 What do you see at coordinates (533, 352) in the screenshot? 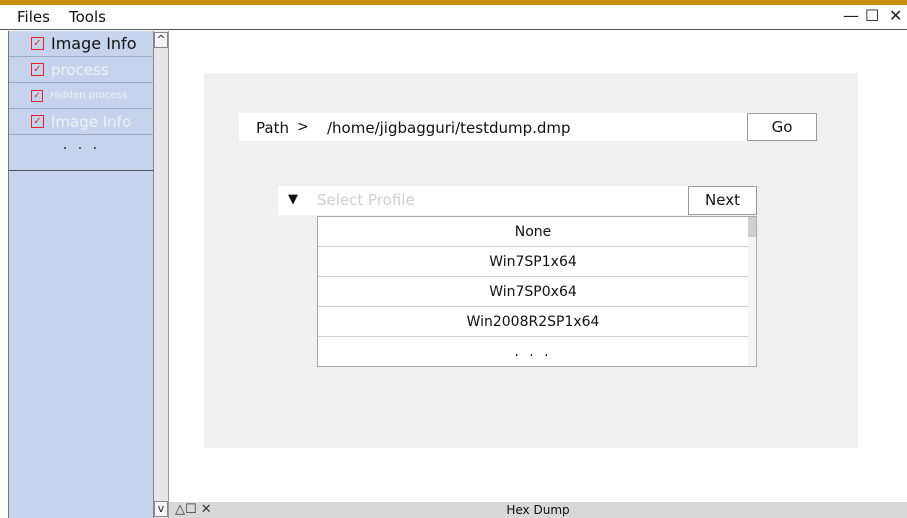
I see `profile-option-more: . . .` at bounding box center [533, 352].